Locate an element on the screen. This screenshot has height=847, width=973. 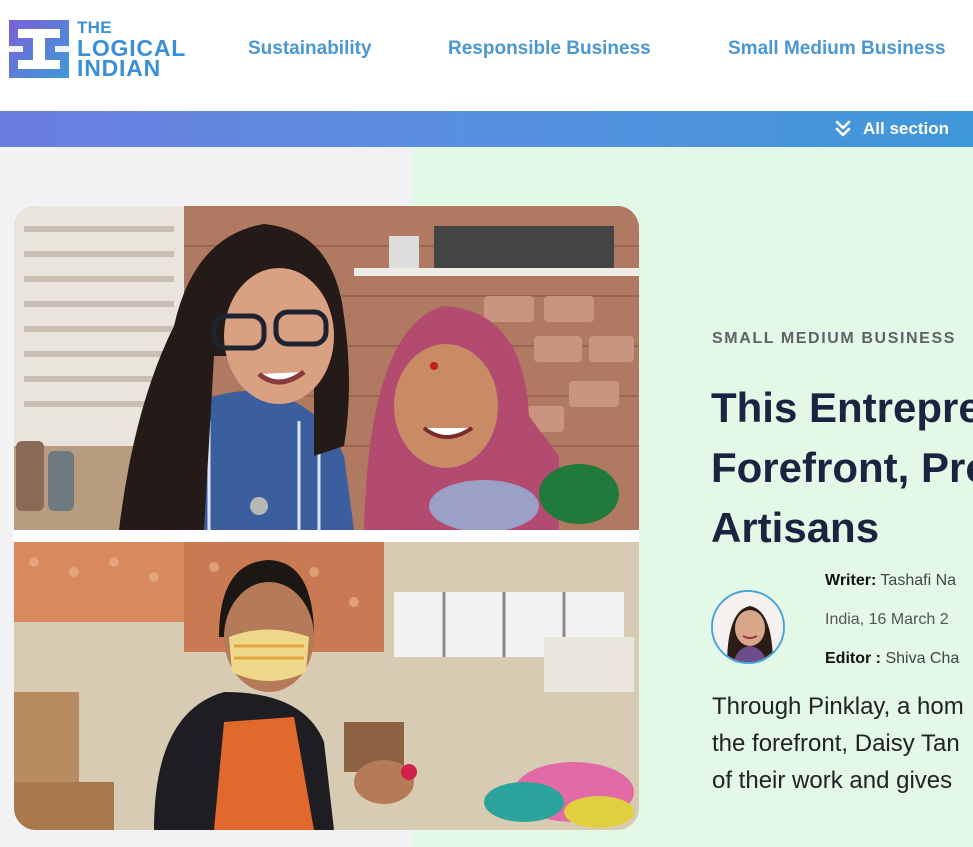
writer-label: Writer: is located at coordinates (851, 580).